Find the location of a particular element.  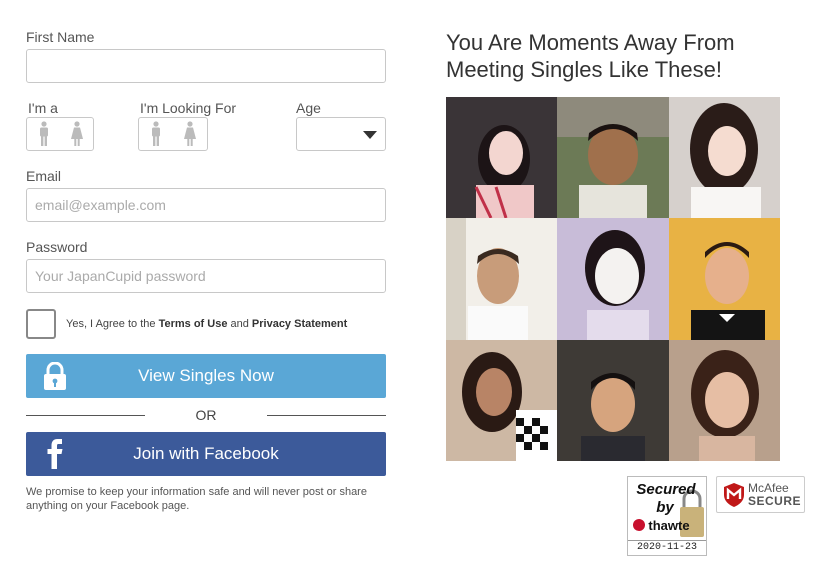

iam-female-option is located at coordinates (76, 134).